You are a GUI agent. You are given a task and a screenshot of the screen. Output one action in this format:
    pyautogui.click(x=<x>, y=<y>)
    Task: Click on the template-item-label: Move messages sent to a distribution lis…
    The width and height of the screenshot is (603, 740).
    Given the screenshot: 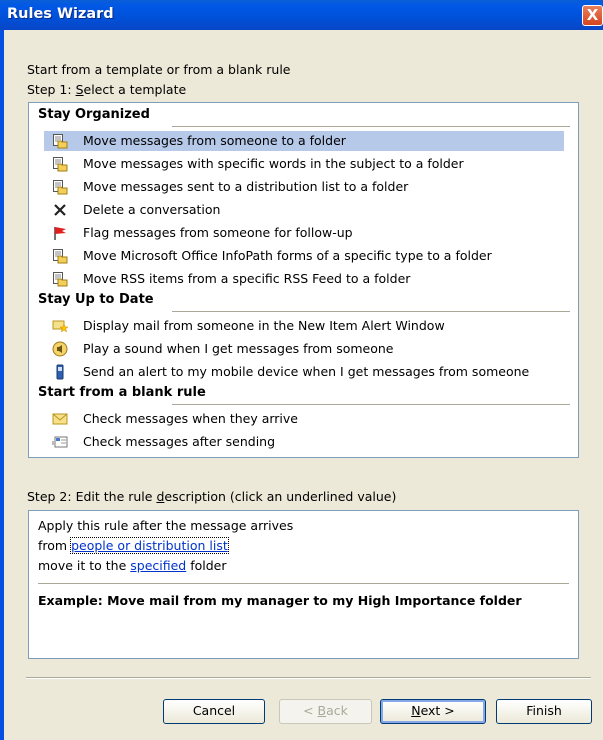 What is the action you would take?
    pyautogui.click(x=246, y=186)
    